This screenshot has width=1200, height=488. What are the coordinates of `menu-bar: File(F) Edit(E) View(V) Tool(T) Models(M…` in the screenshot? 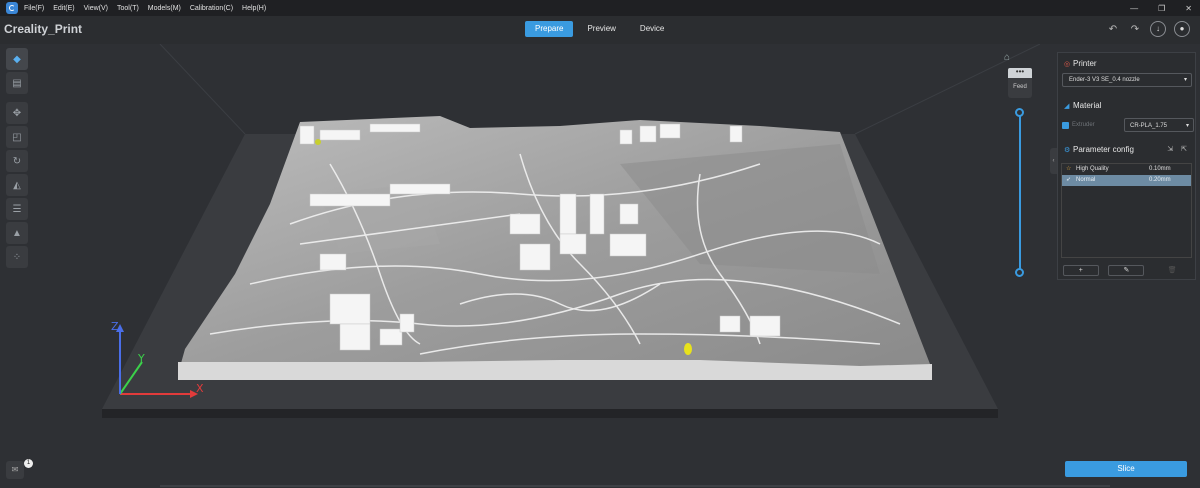 It's located at (600, 8).